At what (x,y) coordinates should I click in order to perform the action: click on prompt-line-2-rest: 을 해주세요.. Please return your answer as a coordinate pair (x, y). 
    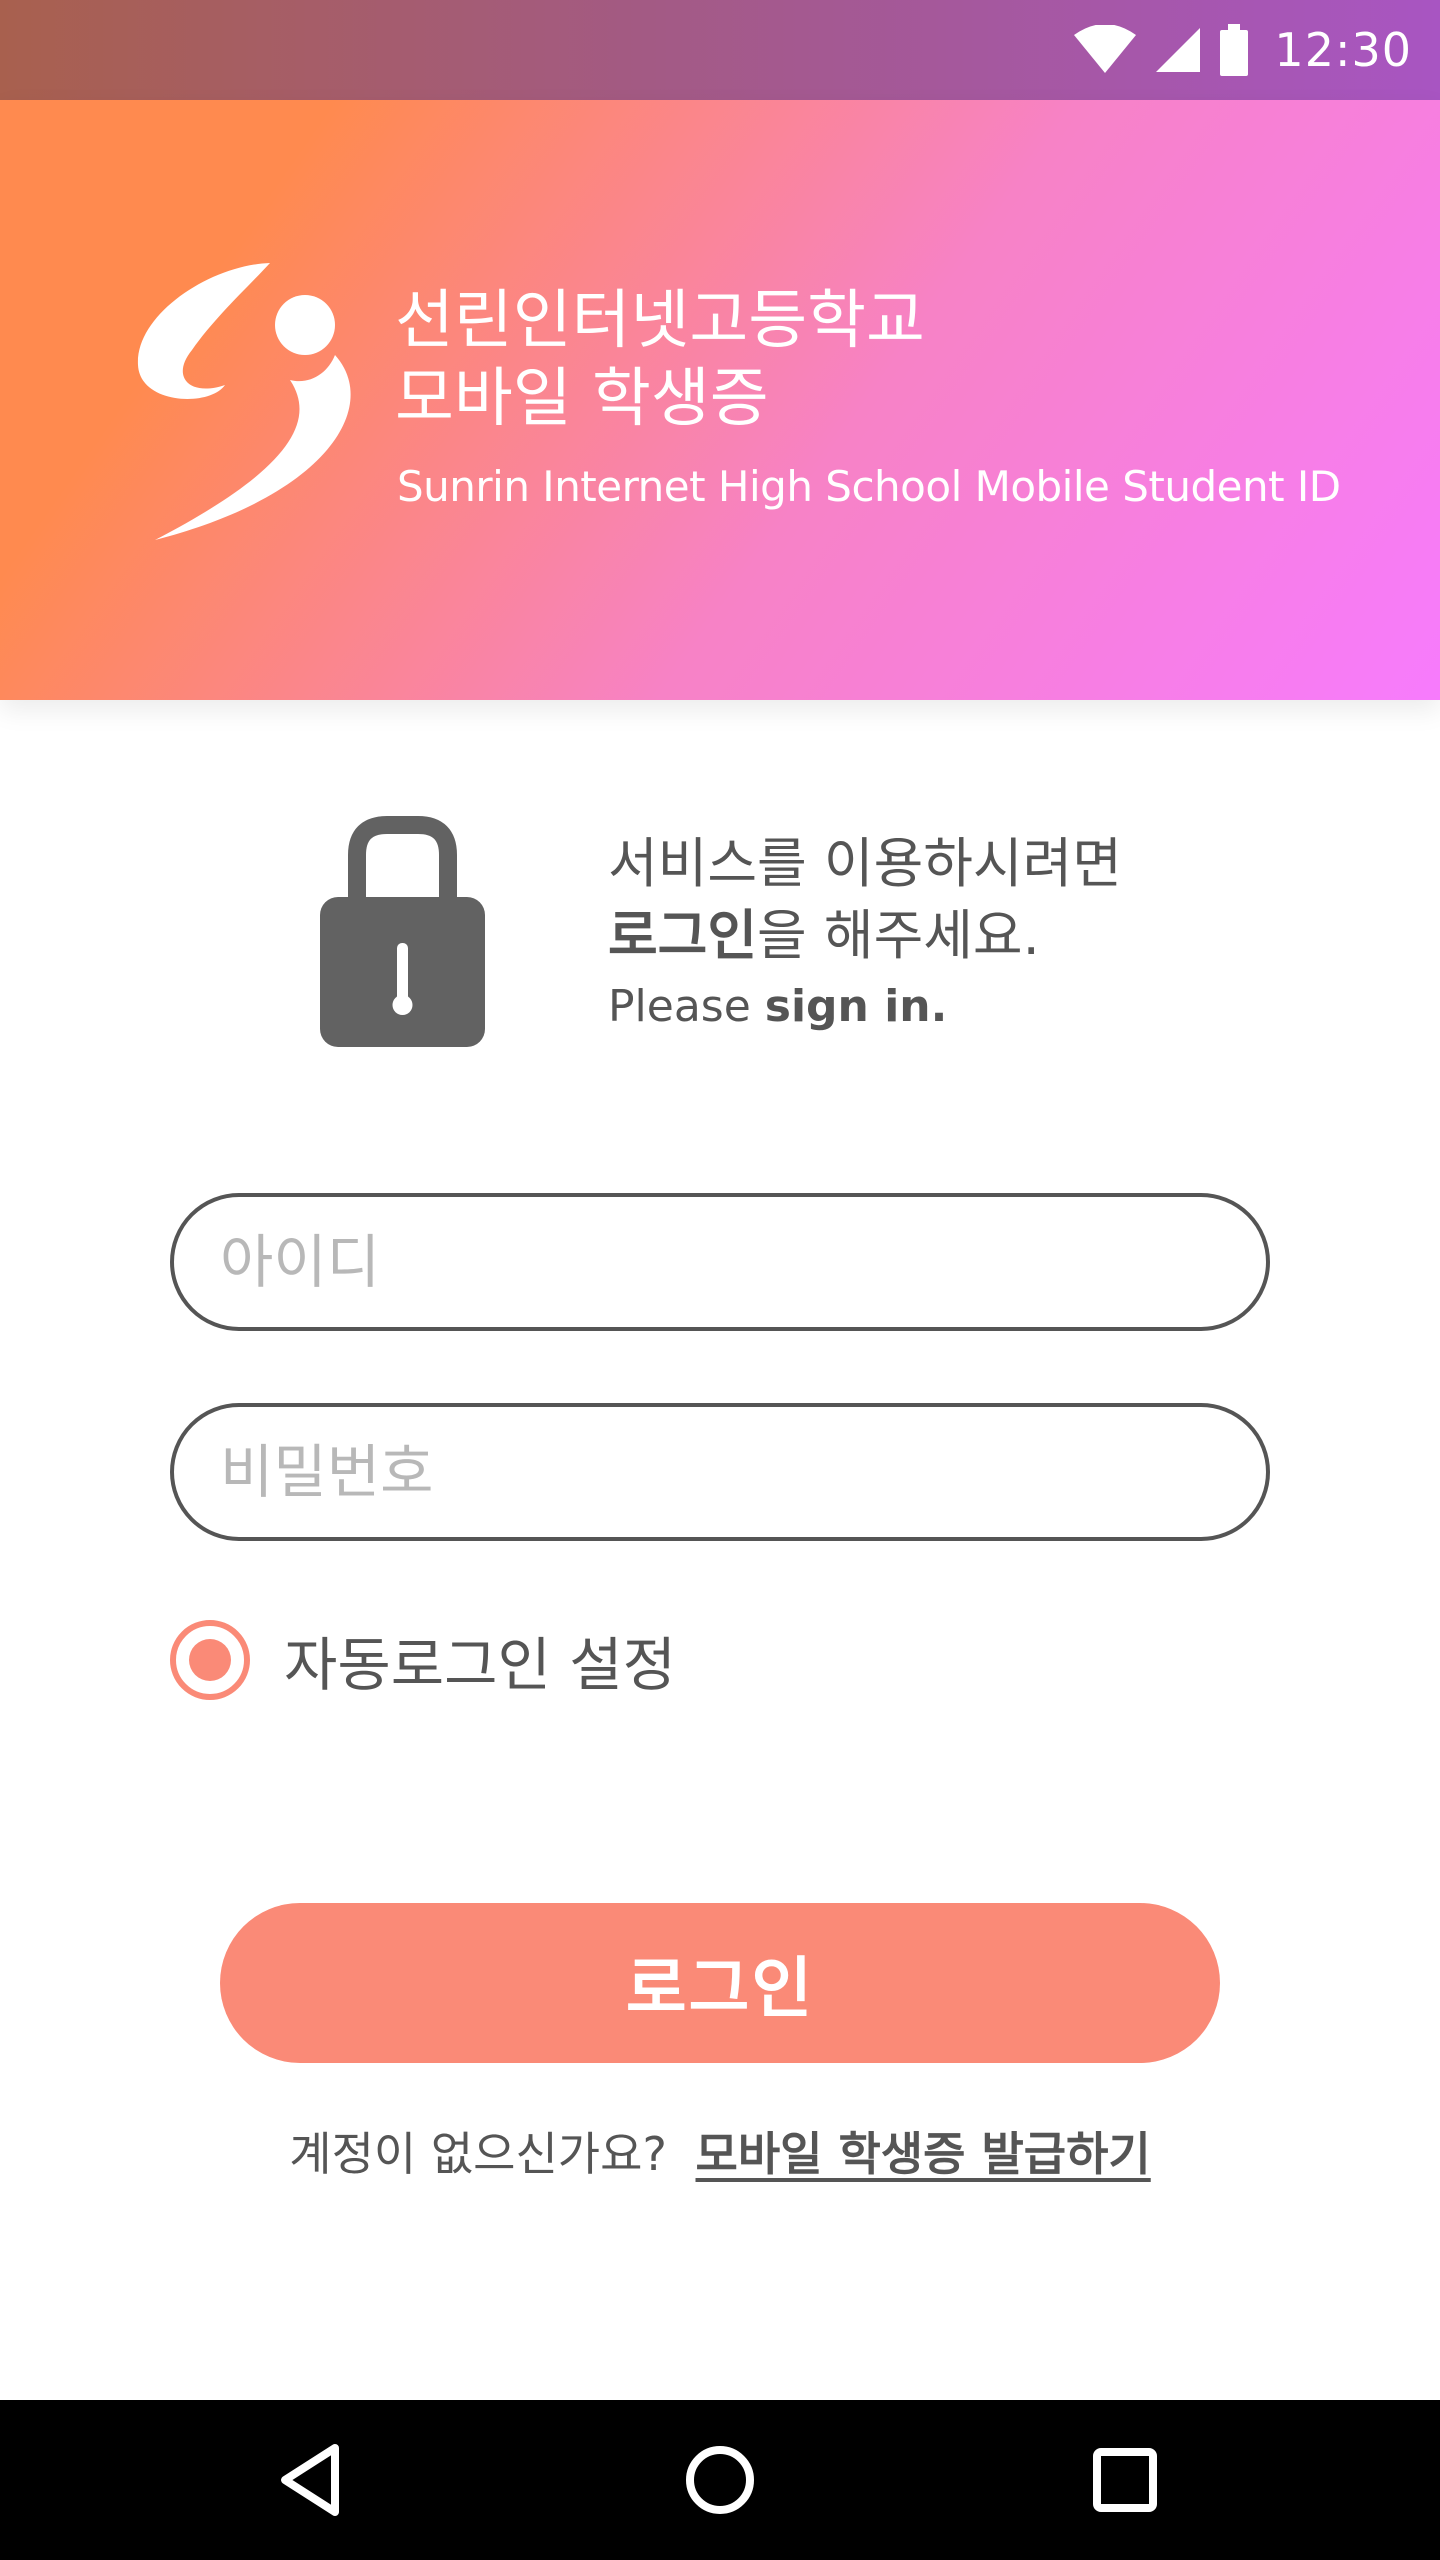
    Looking at the image, I should click on (898, 935).